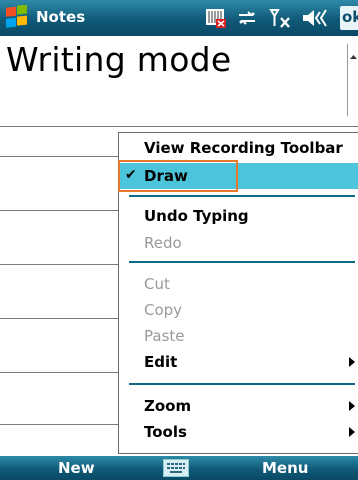  What do you see at coordinates (238, 362) in the screenshot?
I see `menu-item-edit: Edit` at bounding box center [238, 362].